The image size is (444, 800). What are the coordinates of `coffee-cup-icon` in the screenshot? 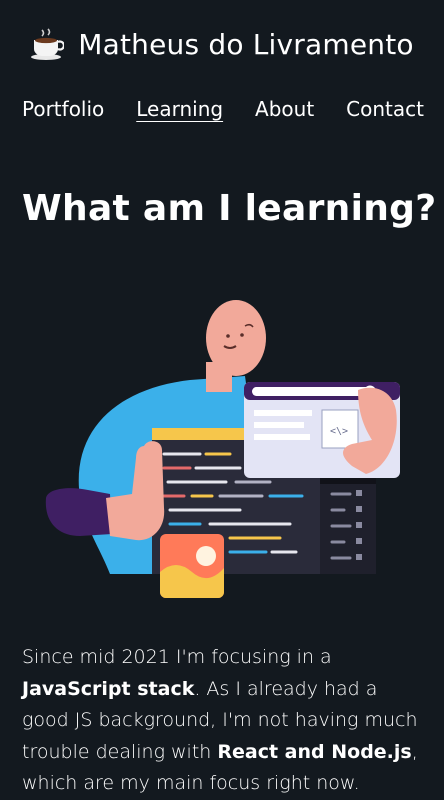 It's located at (48, 44).